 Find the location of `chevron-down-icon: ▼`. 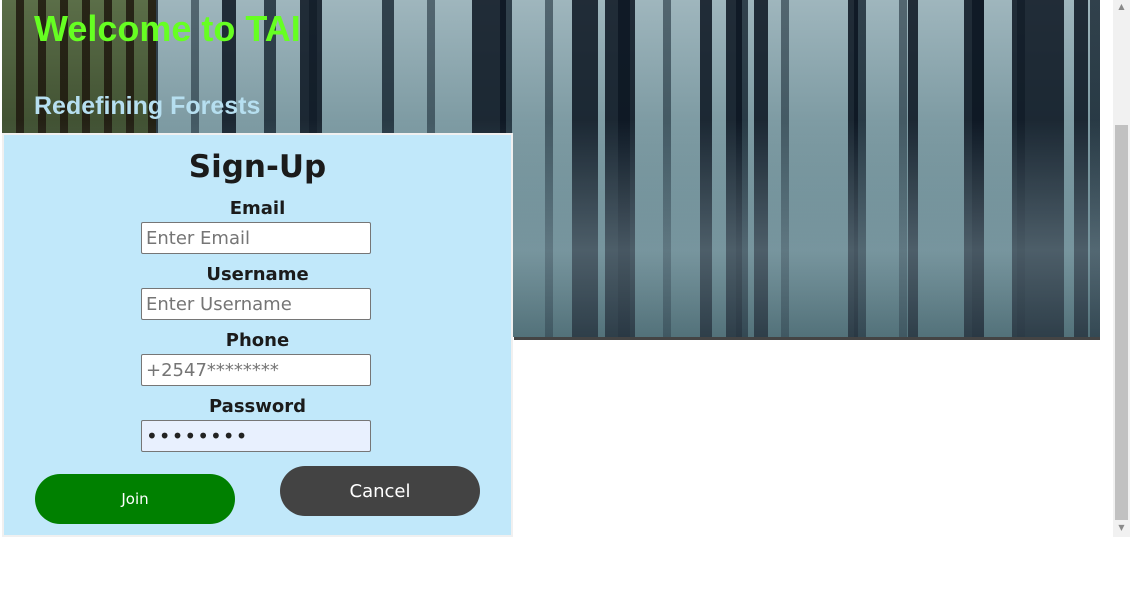

chevron-down-icon: ▼ is located at coordinates (1121, 528).